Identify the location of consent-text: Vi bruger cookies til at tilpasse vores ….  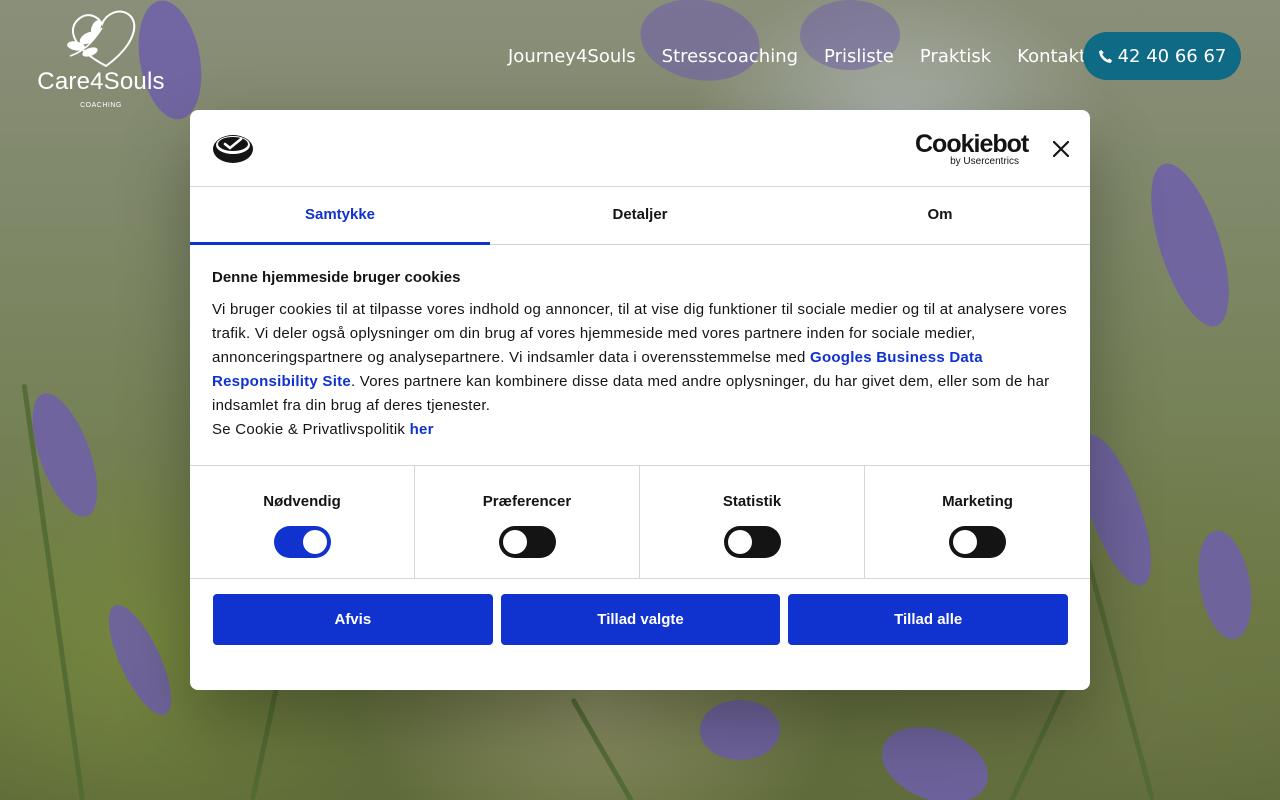
(640, 370).